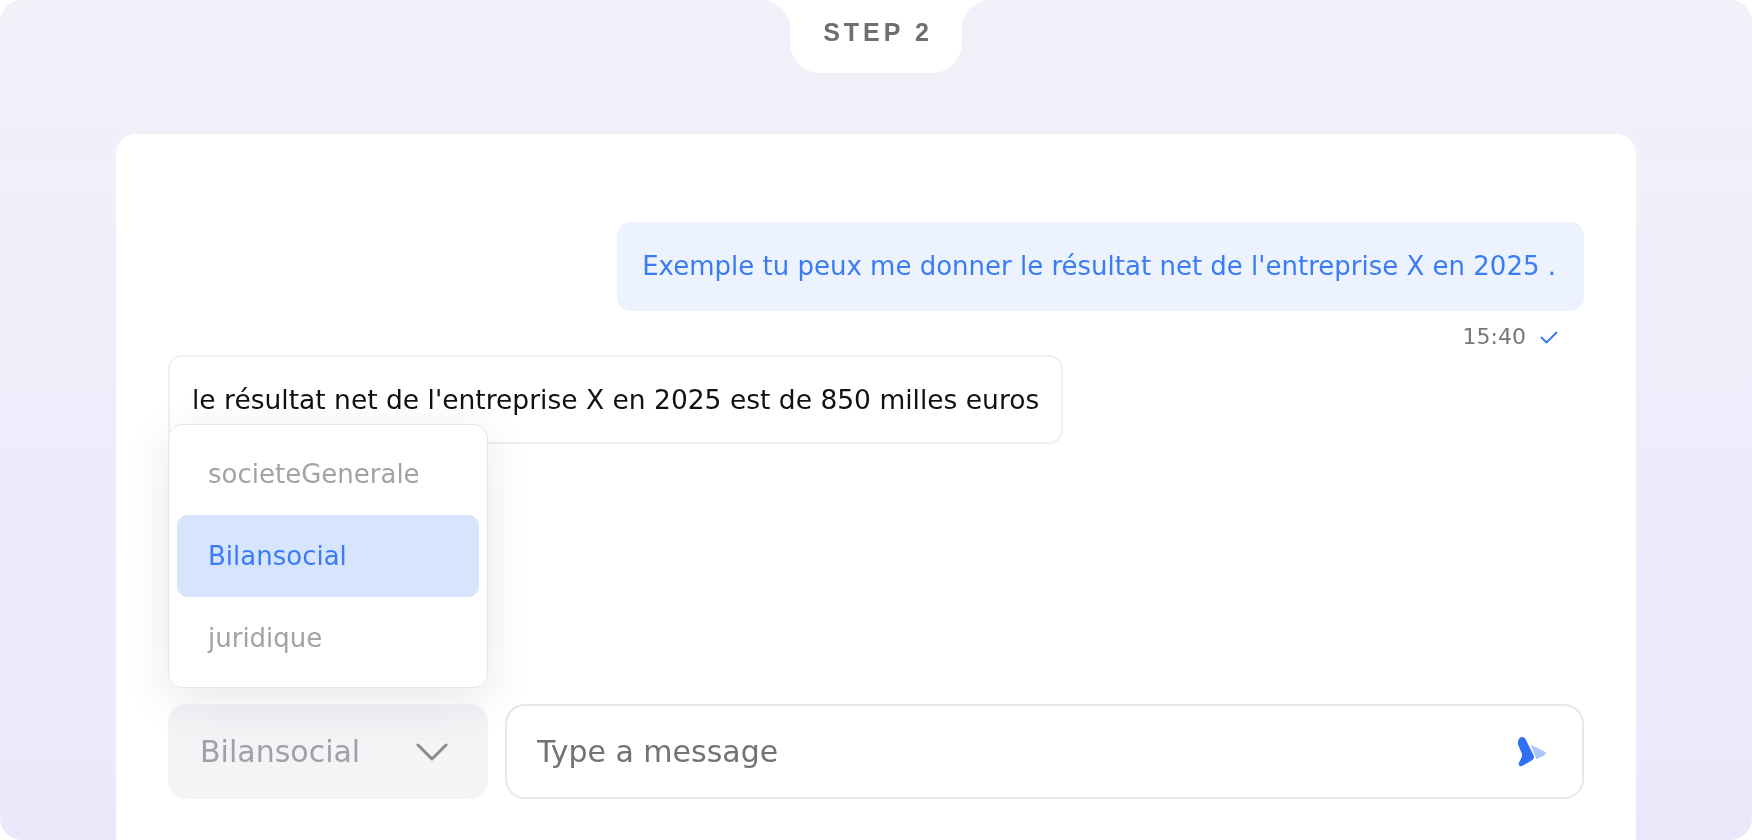 The width and height of the screenshot is (1752, 840). What do you see at coordinates (616, 399) in the screenshot?
I see `received-message: le résultat net de l'entreprise X en 2025 est de 850 milles euros` at bounding box center [616, 399].